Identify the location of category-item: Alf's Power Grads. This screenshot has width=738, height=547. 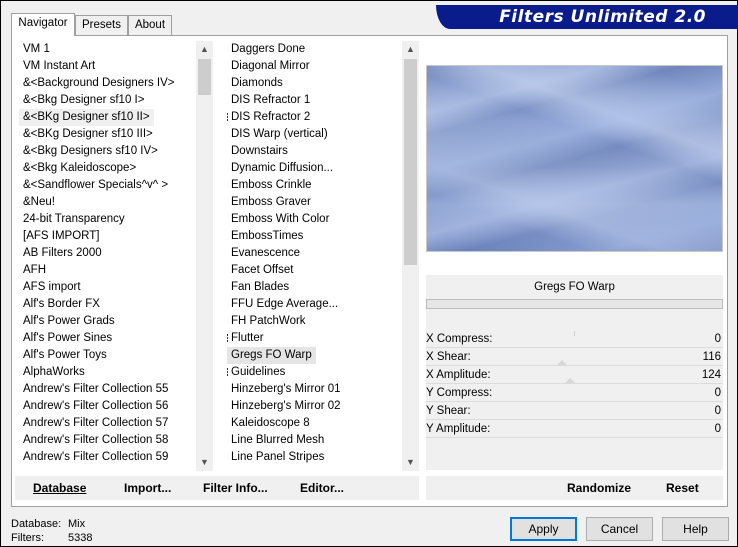
(67, 321).